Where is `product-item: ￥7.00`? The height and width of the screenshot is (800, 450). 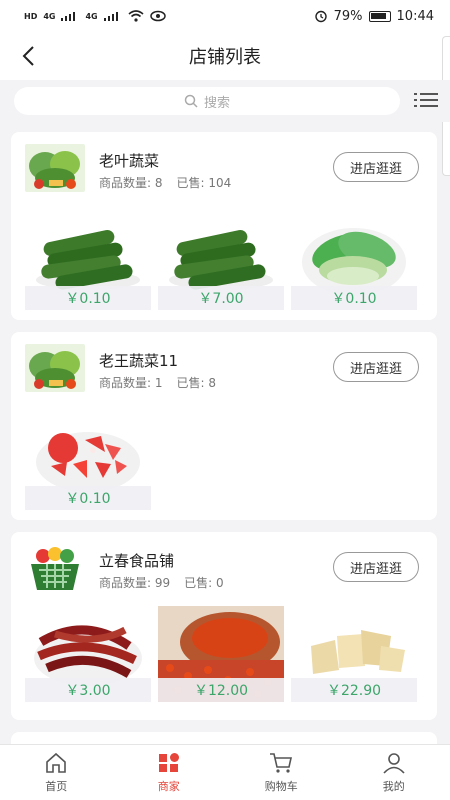 product-item: ￥7.00 is located at coordinates (221, 262).